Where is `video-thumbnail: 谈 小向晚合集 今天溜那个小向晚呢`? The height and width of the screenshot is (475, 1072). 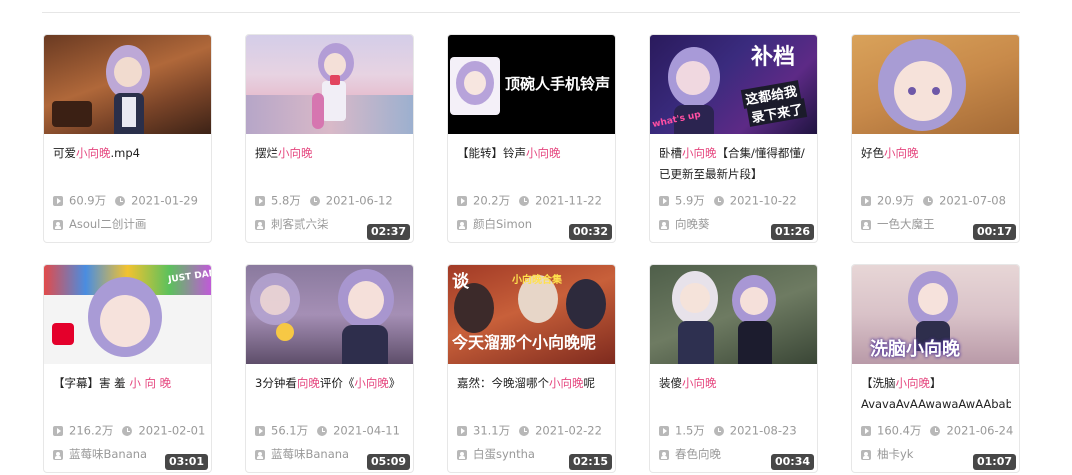
video-thumbnail: 谈 小向晚合集 今天溜那个小向晚呢 is located at coordinates (531, 314).